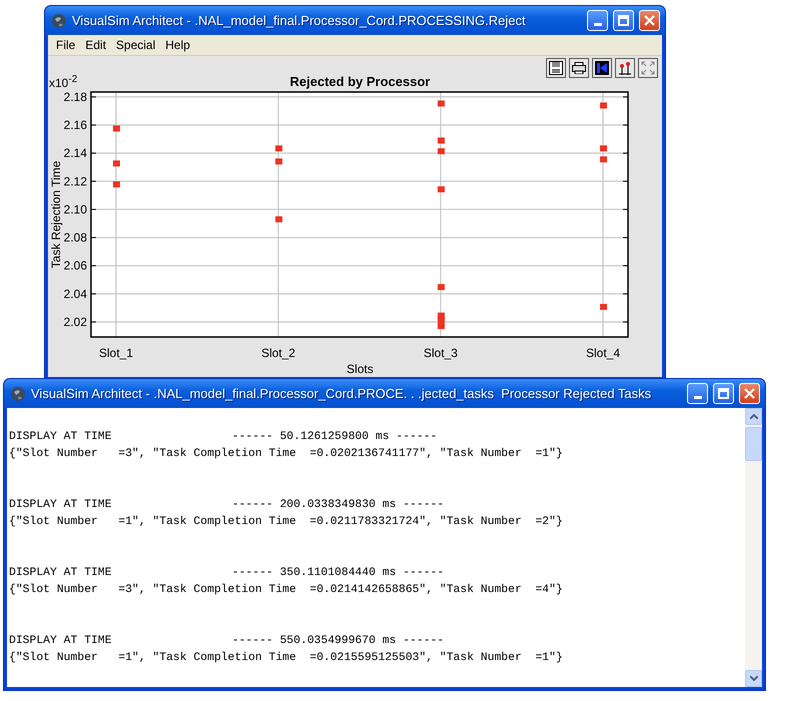 The height and width of the screenshot is (701, 789). I want to click on log-time: ------ 50.1261259800 ms ------, so click(335, 436).